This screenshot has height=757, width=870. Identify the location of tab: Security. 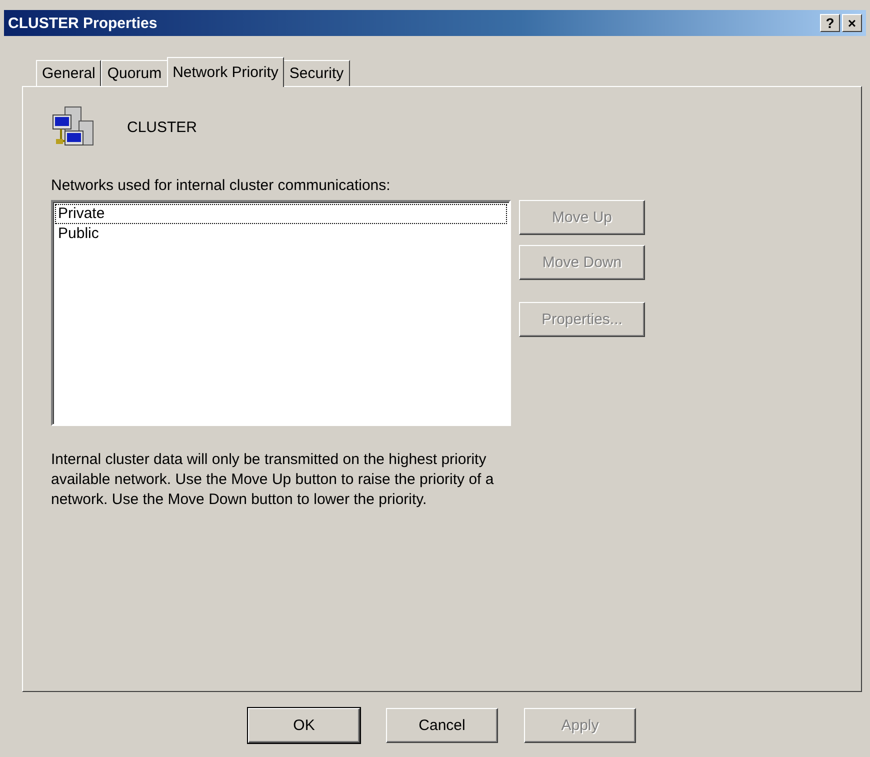
(316, 73).